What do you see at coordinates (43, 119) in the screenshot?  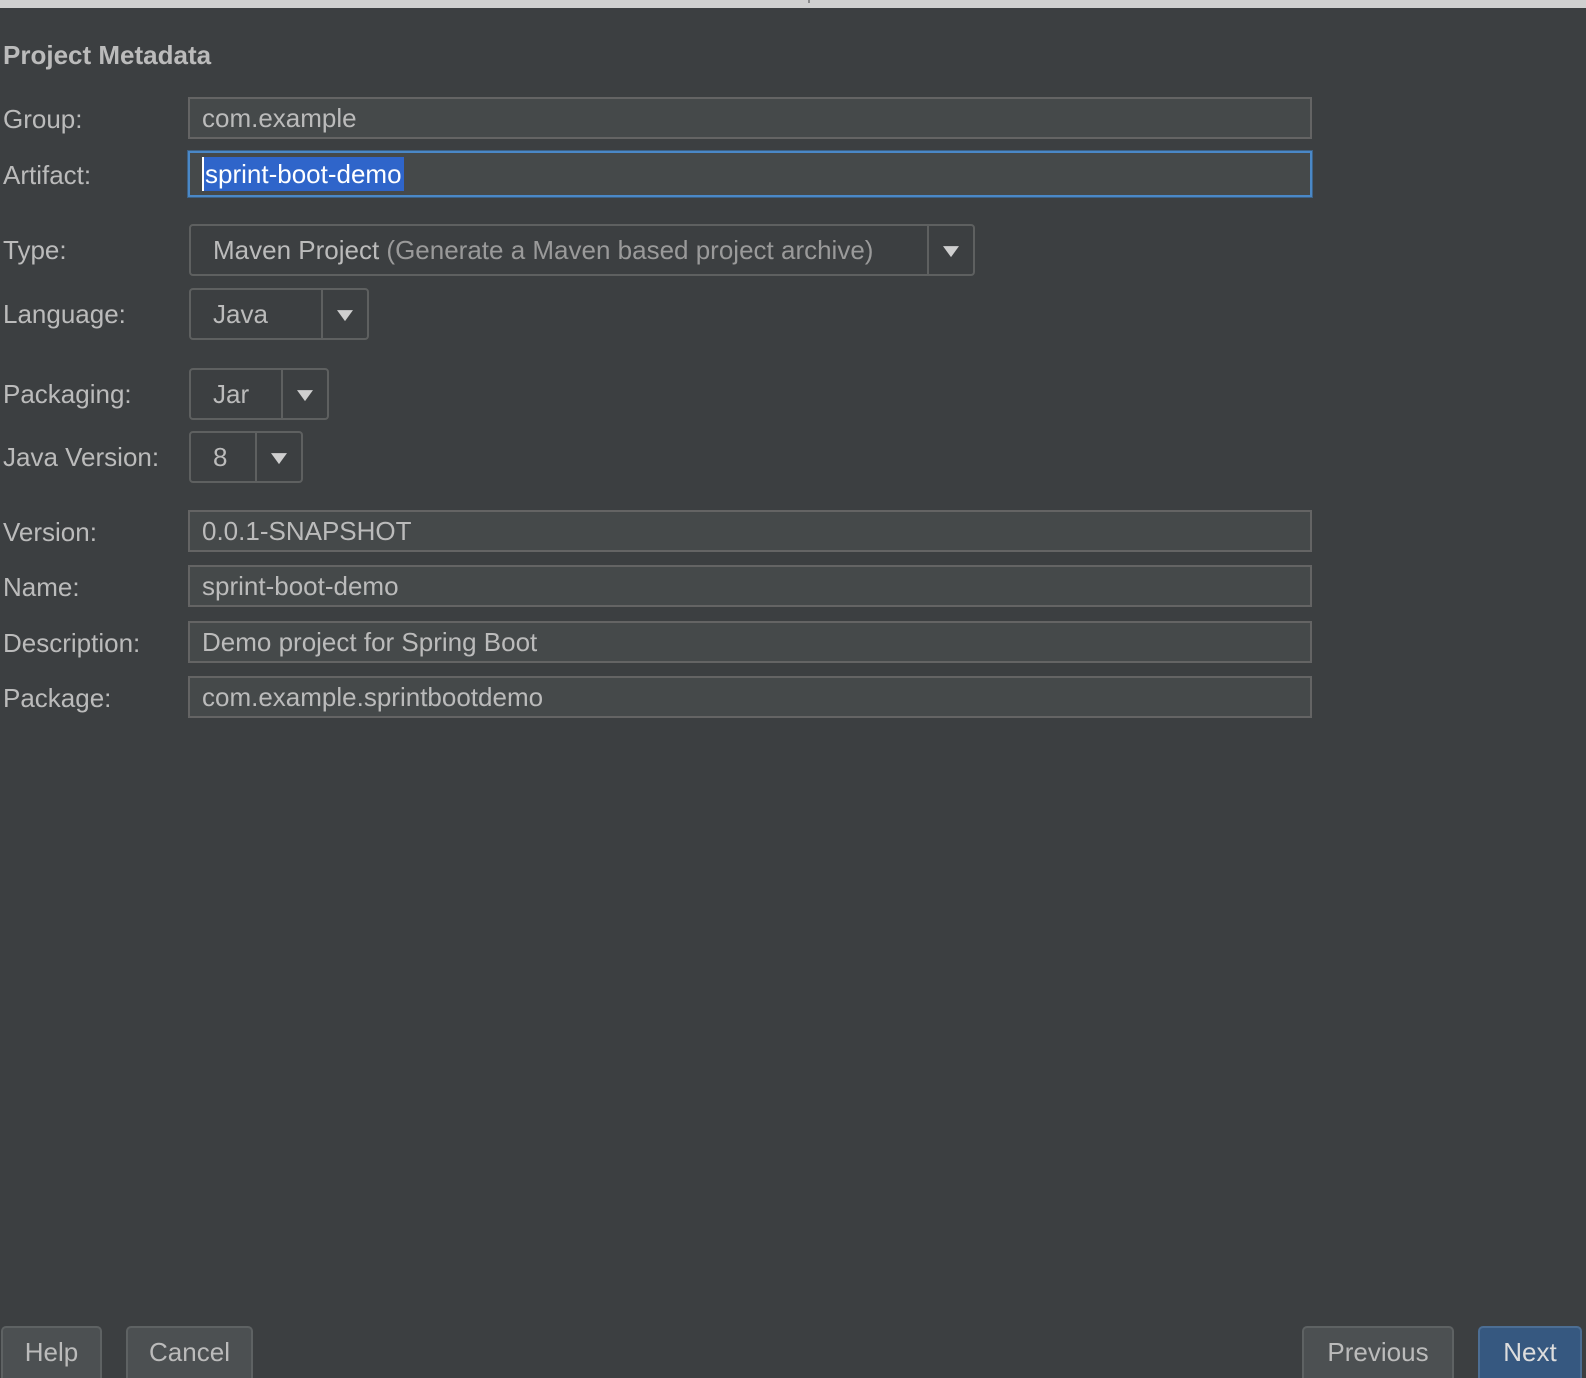 I see `group-label: Group:` at bounding box center [43, 119].